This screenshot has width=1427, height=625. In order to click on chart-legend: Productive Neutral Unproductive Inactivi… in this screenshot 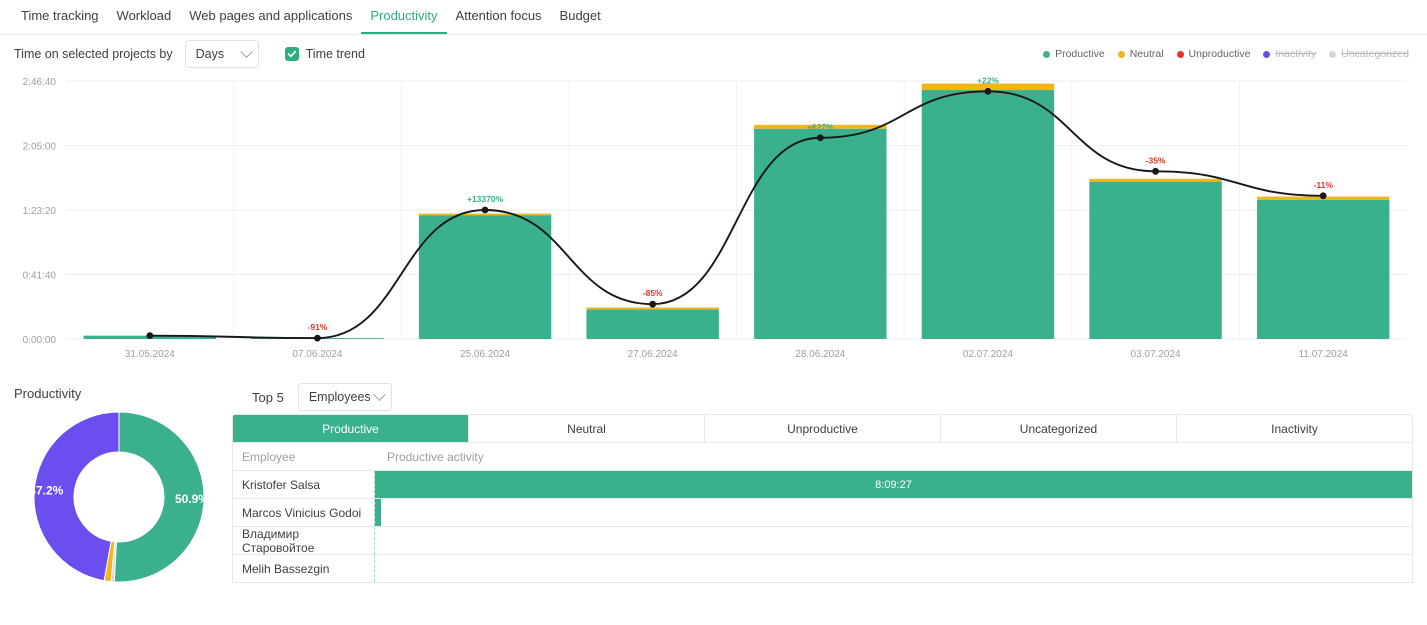, I will do `click(1226, 54)`.